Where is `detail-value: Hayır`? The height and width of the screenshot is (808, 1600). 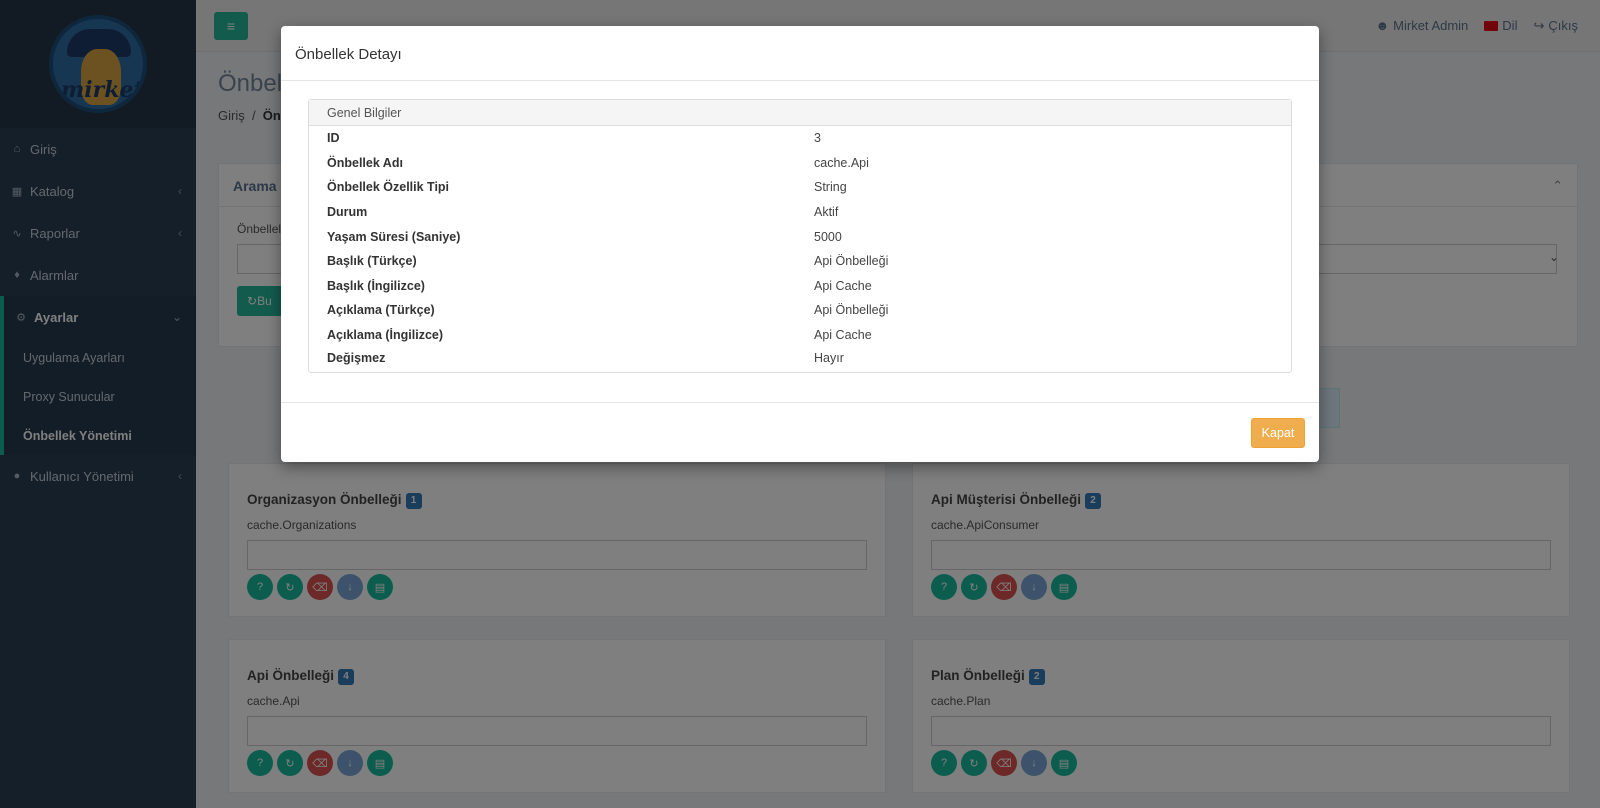
detail-value: Hayır is located at coordinates (829, 357).